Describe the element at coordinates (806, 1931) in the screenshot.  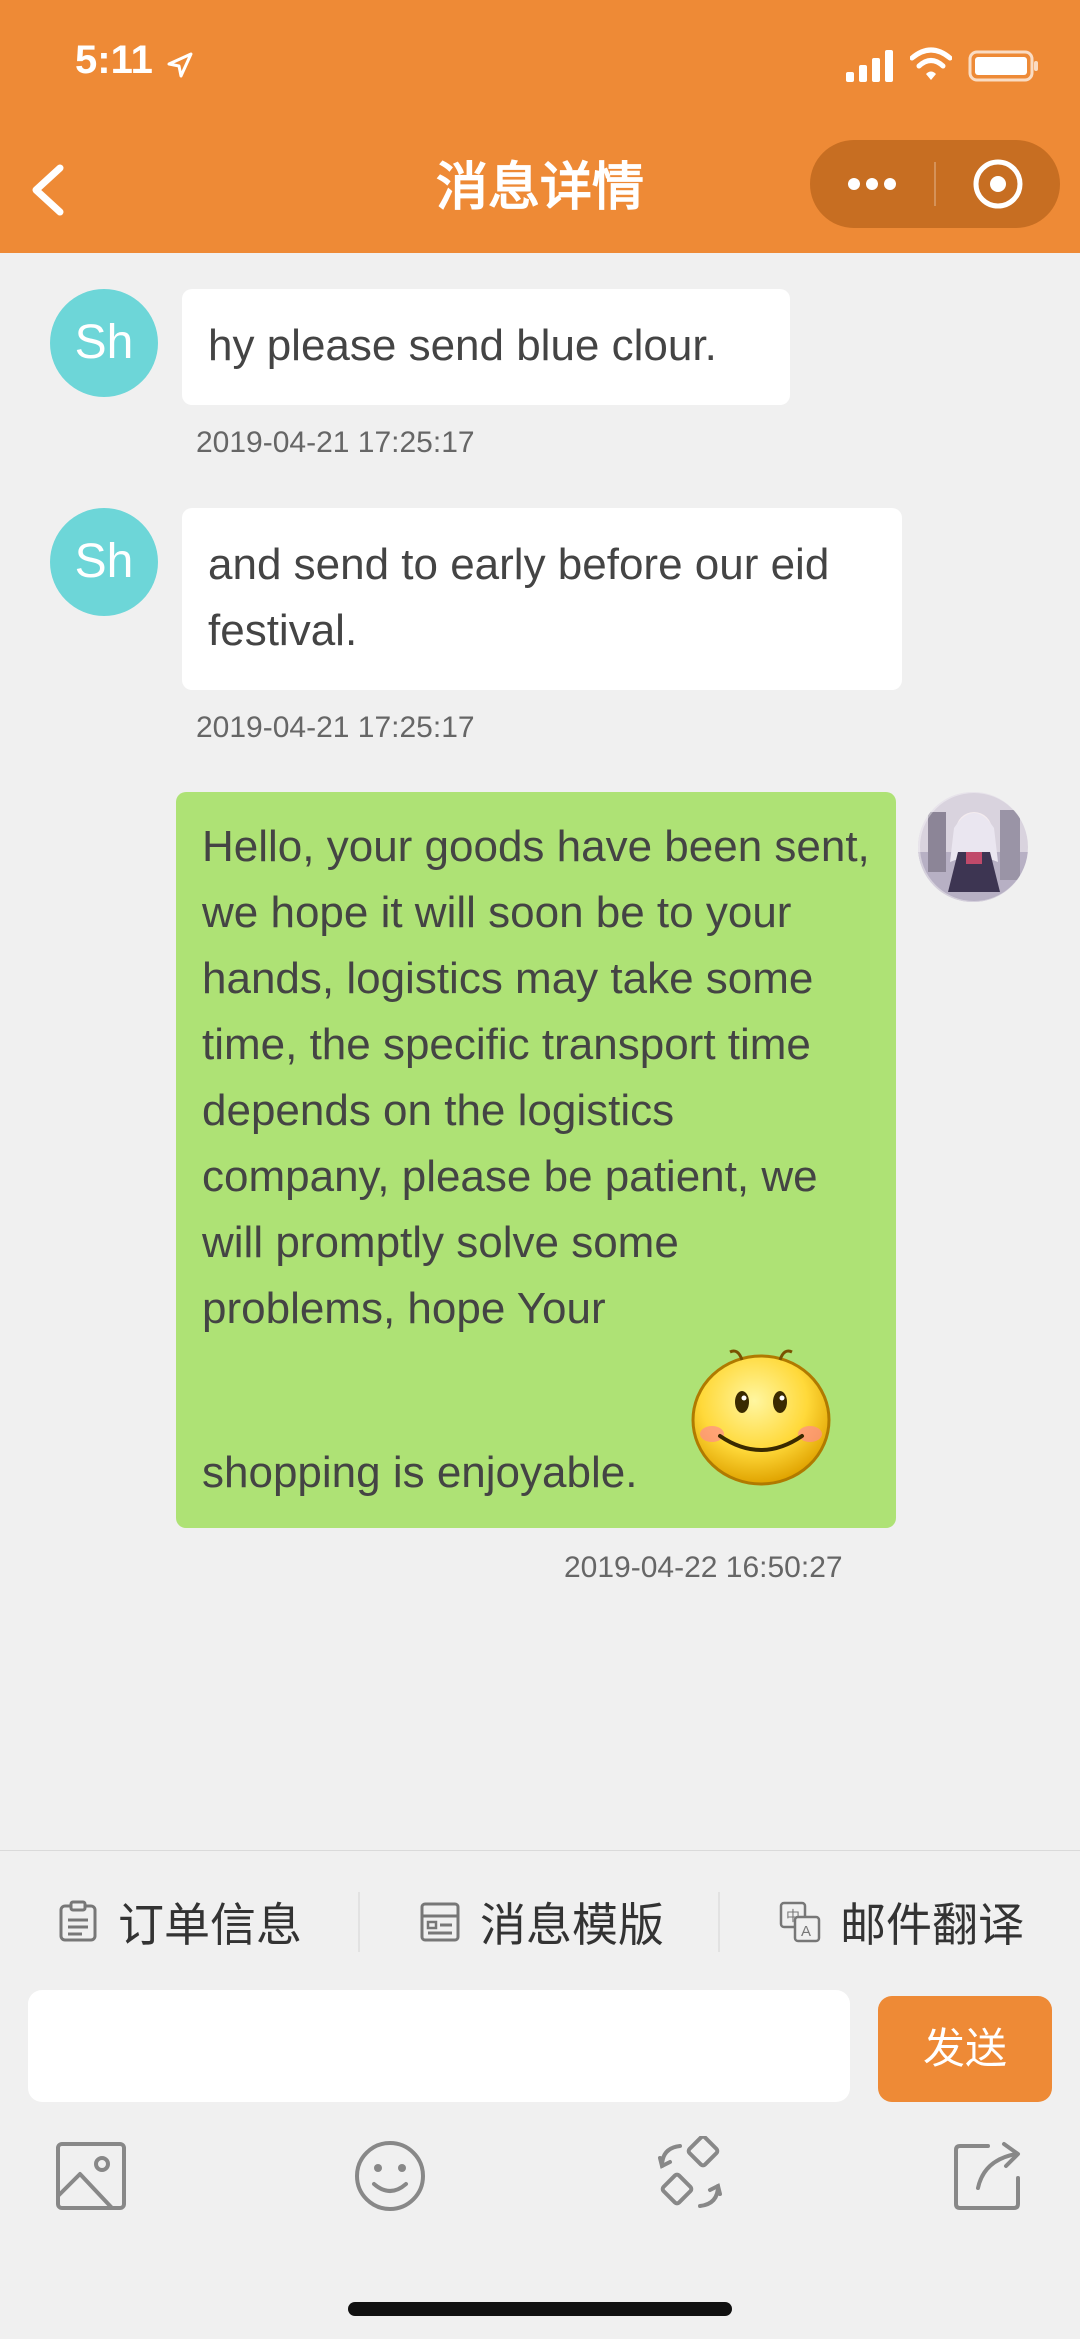
I see `svg-text: A` at that location.